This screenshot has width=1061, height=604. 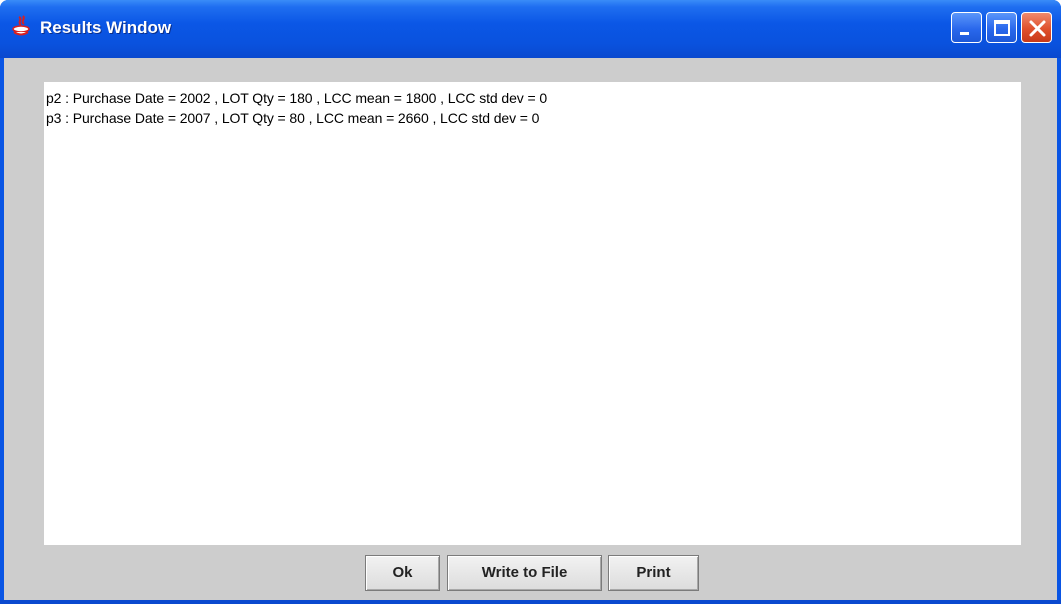 What do you see at coordinates (966, 27) in the screenshot?
I see `minimize-button` at bounding box center [966, 27].